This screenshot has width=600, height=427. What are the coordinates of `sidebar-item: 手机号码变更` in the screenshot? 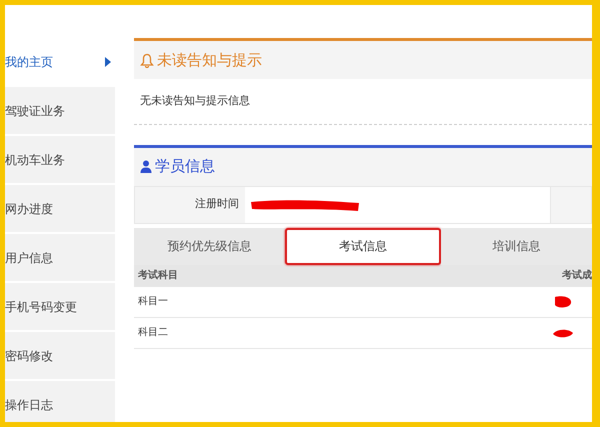 It's located at (60, 307).